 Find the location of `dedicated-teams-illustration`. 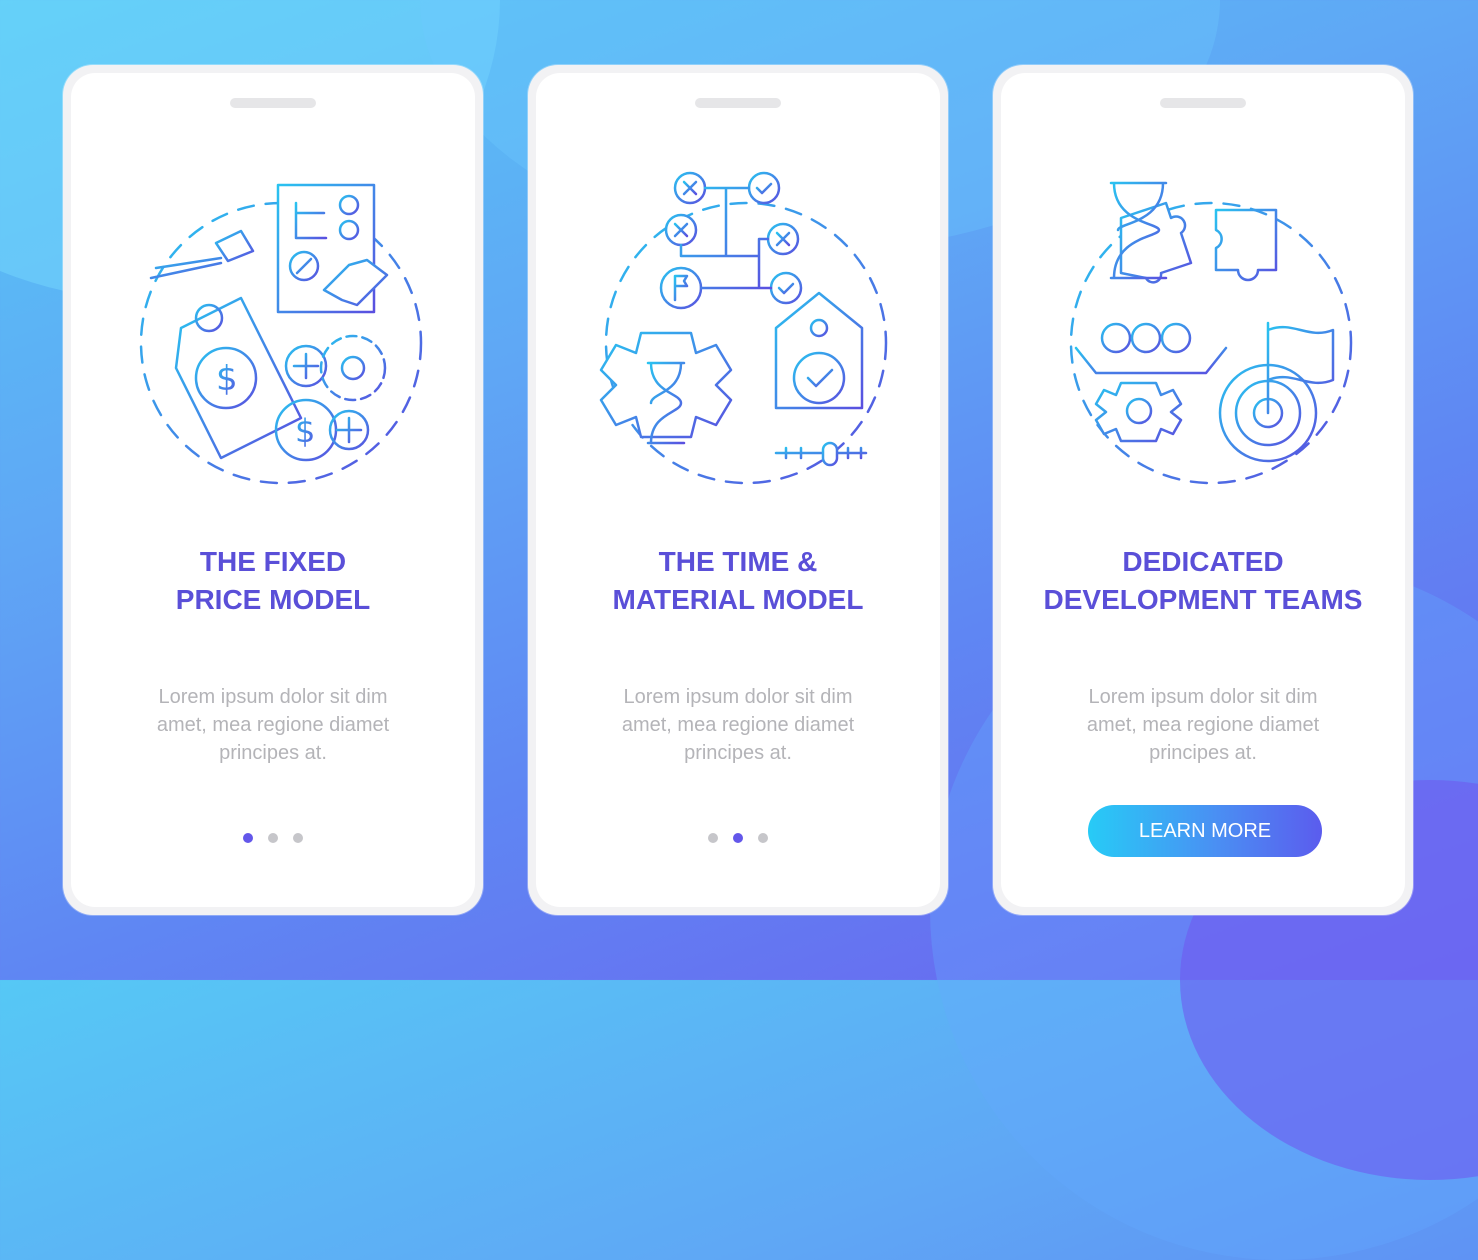

dedicated-teams-illustration is located at coordinates (1211, 333).